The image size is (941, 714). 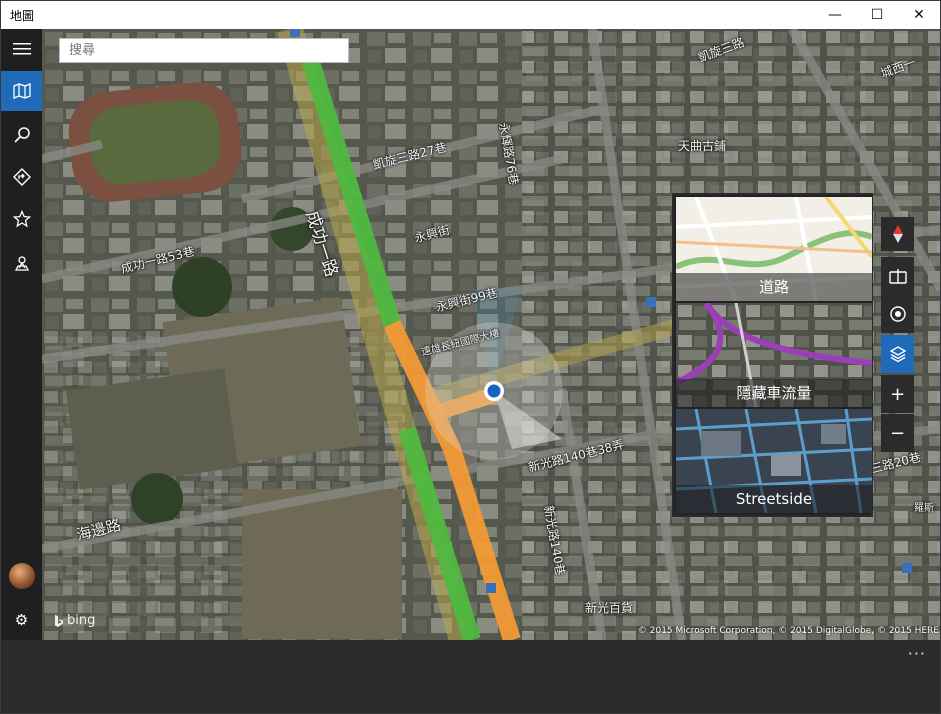 I want to click on favorites-icon, so click(x=21, y=219).